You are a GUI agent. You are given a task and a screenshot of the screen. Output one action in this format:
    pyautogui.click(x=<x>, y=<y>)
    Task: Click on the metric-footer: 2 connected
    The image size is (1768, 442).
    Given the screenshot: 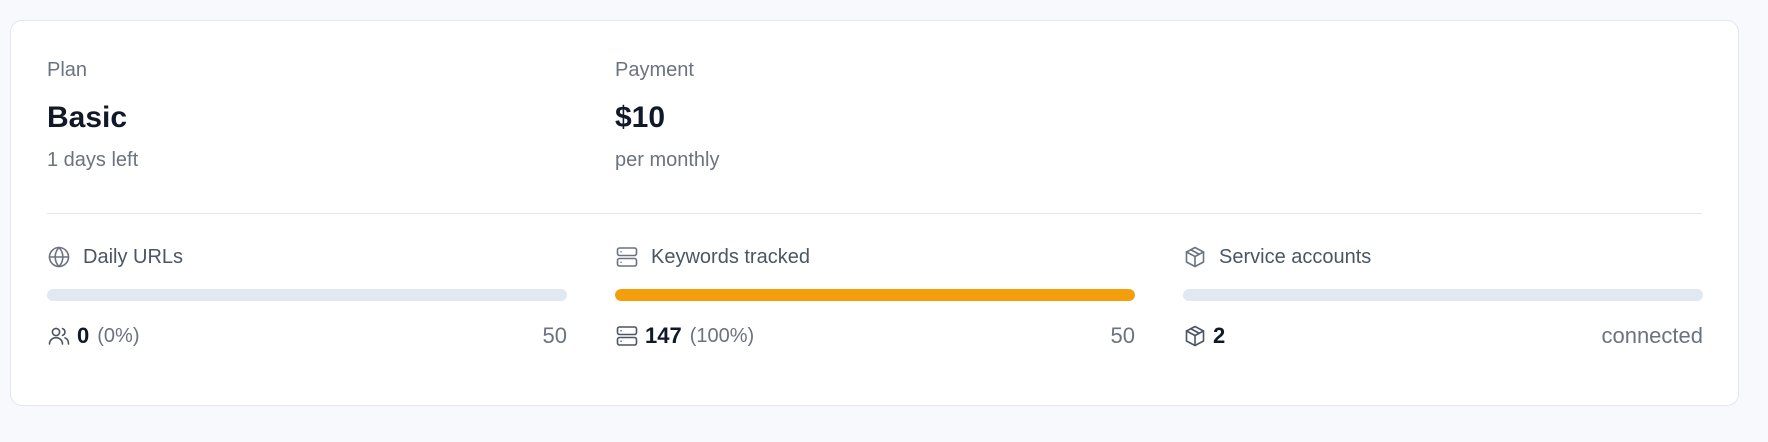 What is the action you would take?
    pyautogui.click(x=1443, y=336)
    